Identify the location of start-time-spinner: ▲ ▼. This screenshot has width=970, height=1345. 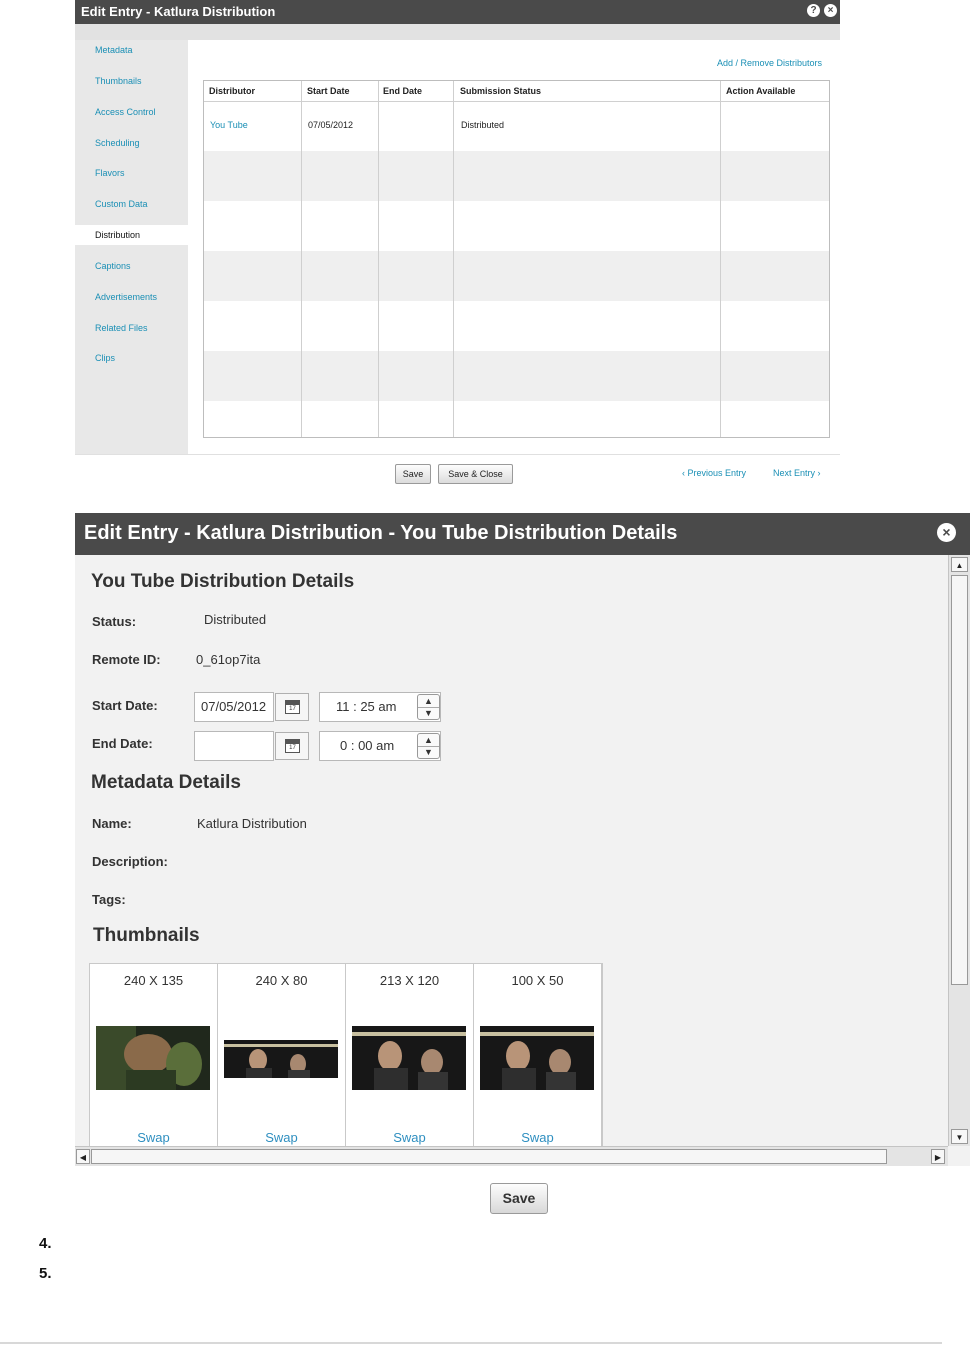
(428, 707).